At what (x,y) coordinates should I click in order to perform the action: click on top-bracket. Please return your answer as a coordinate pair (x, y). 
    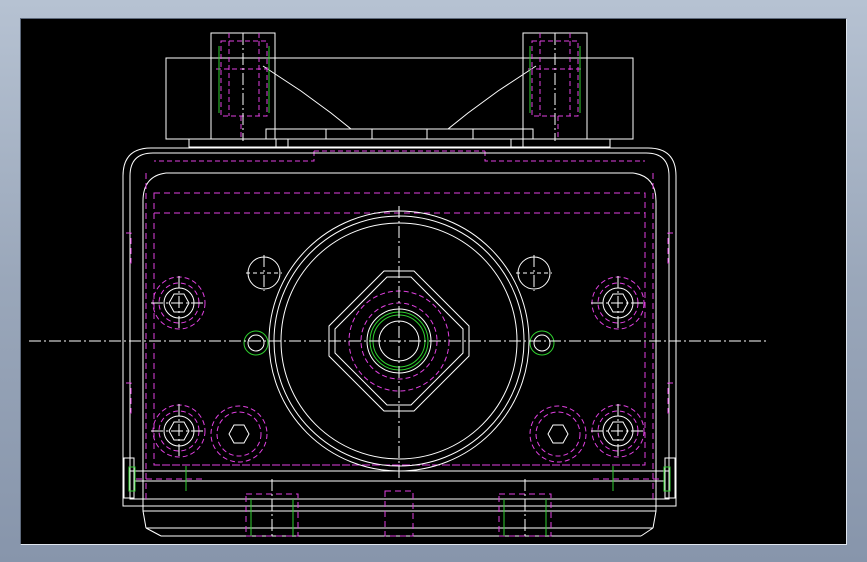
    Looking at the image, I should click on (399, 90).